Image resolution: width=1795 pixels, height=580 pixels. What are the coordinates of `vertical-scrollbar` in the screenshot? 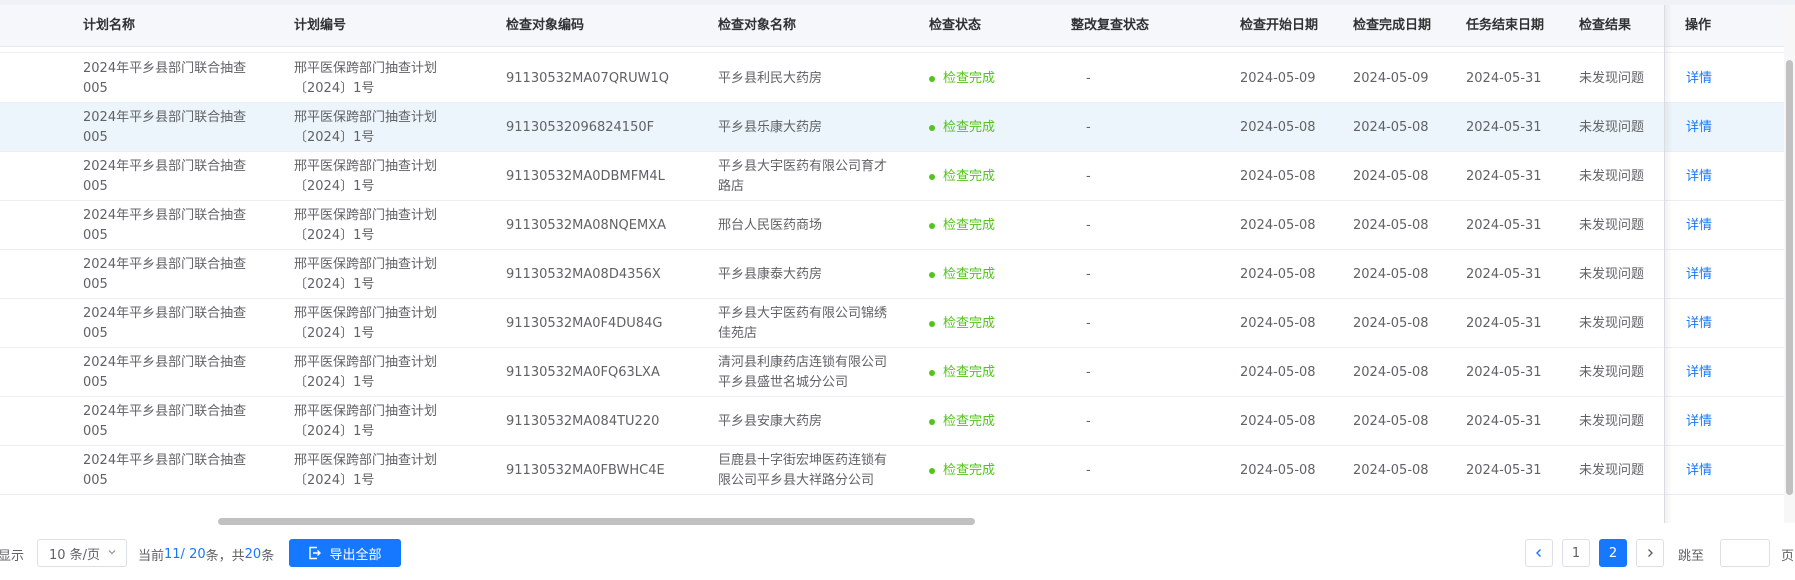 It's located at (1789, 277).